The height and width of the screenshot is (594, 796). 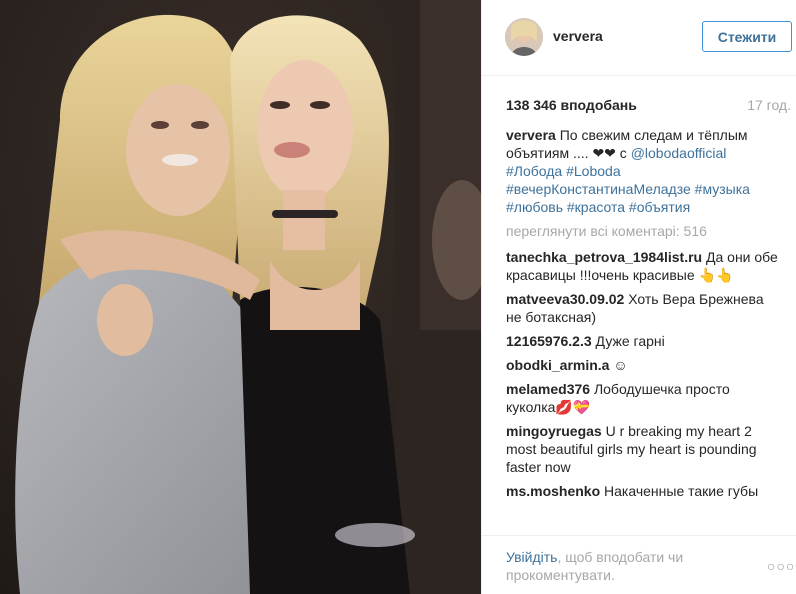 I want to click on more-options-icon: ○○○, so click(x=781, y=566).